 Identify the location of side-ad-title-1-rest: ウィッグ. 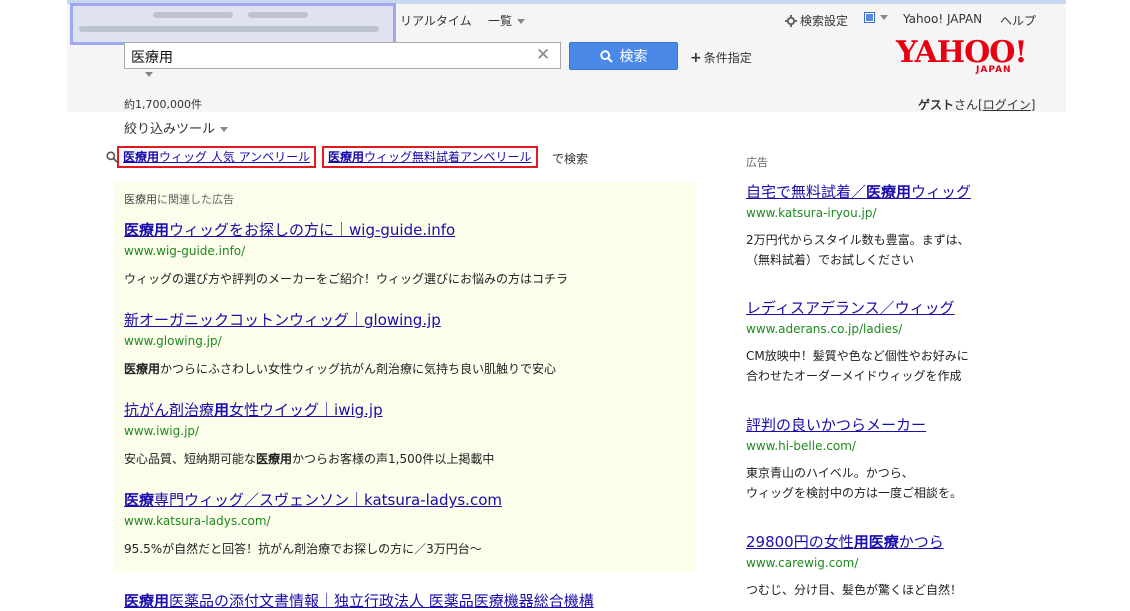
(941, 192).